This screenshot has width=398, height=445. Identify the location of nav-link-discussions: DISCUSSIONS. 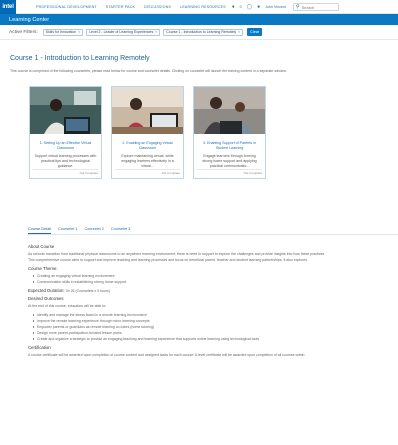
(157, 7).